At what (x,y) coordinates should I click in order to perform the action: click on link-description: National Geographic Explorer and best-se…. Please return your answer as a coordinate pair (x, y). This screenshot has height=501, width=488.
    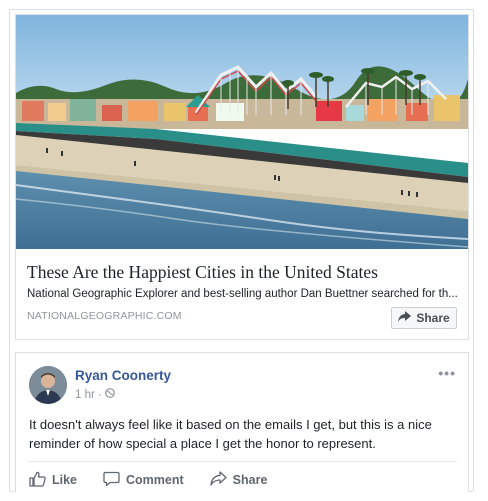
    Looking at the image, I should click on (242, 294).